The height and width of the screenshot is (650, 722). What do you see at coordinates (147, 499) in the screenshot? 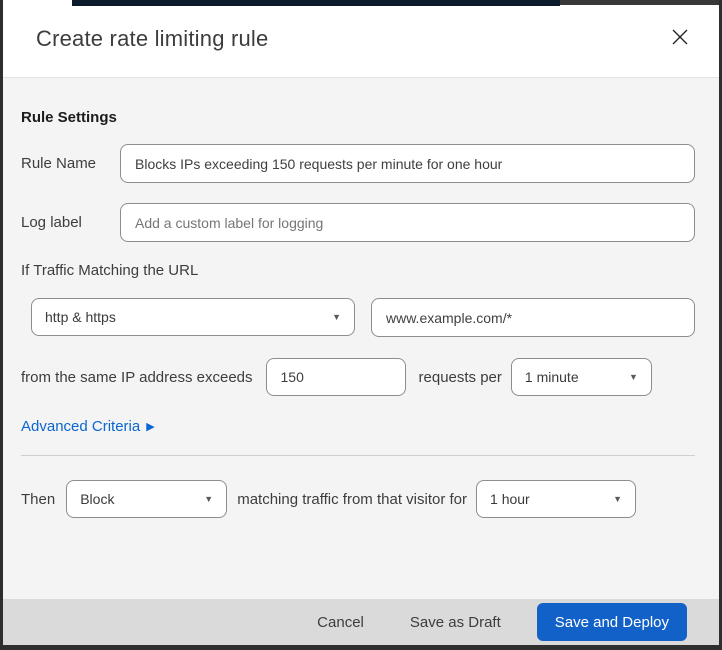
I see `action-select: Block ▼` at bounding box center [147, 499].